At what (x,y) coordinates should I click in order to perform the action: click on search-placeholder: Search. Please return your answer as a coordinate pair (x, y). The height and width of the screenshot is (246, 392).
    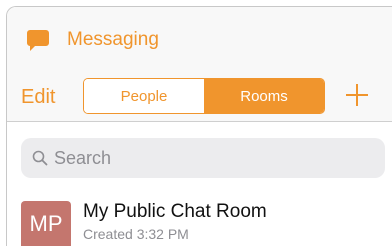
    Looking at the image, I should click on (83, 158).